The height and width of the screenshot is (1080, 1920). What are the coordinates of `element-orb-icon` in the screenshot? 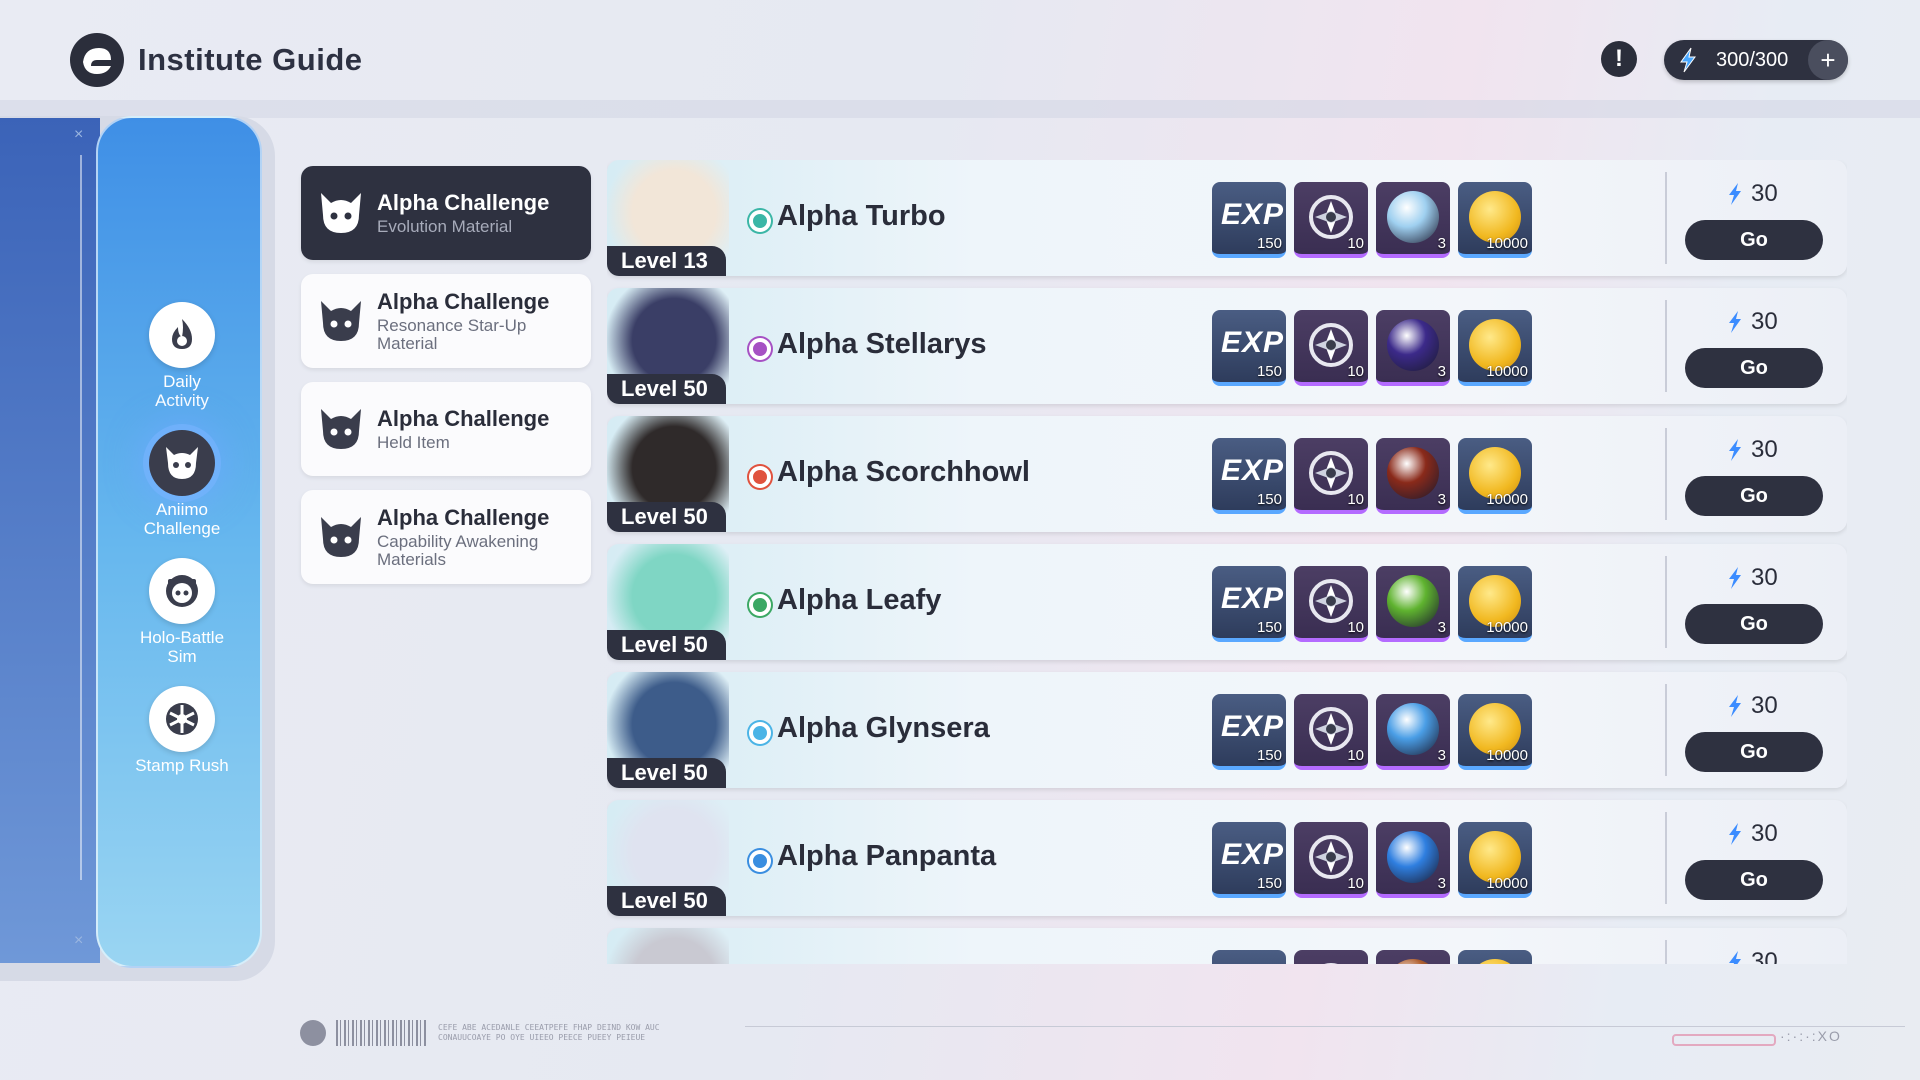 It's located at (1413, 961).